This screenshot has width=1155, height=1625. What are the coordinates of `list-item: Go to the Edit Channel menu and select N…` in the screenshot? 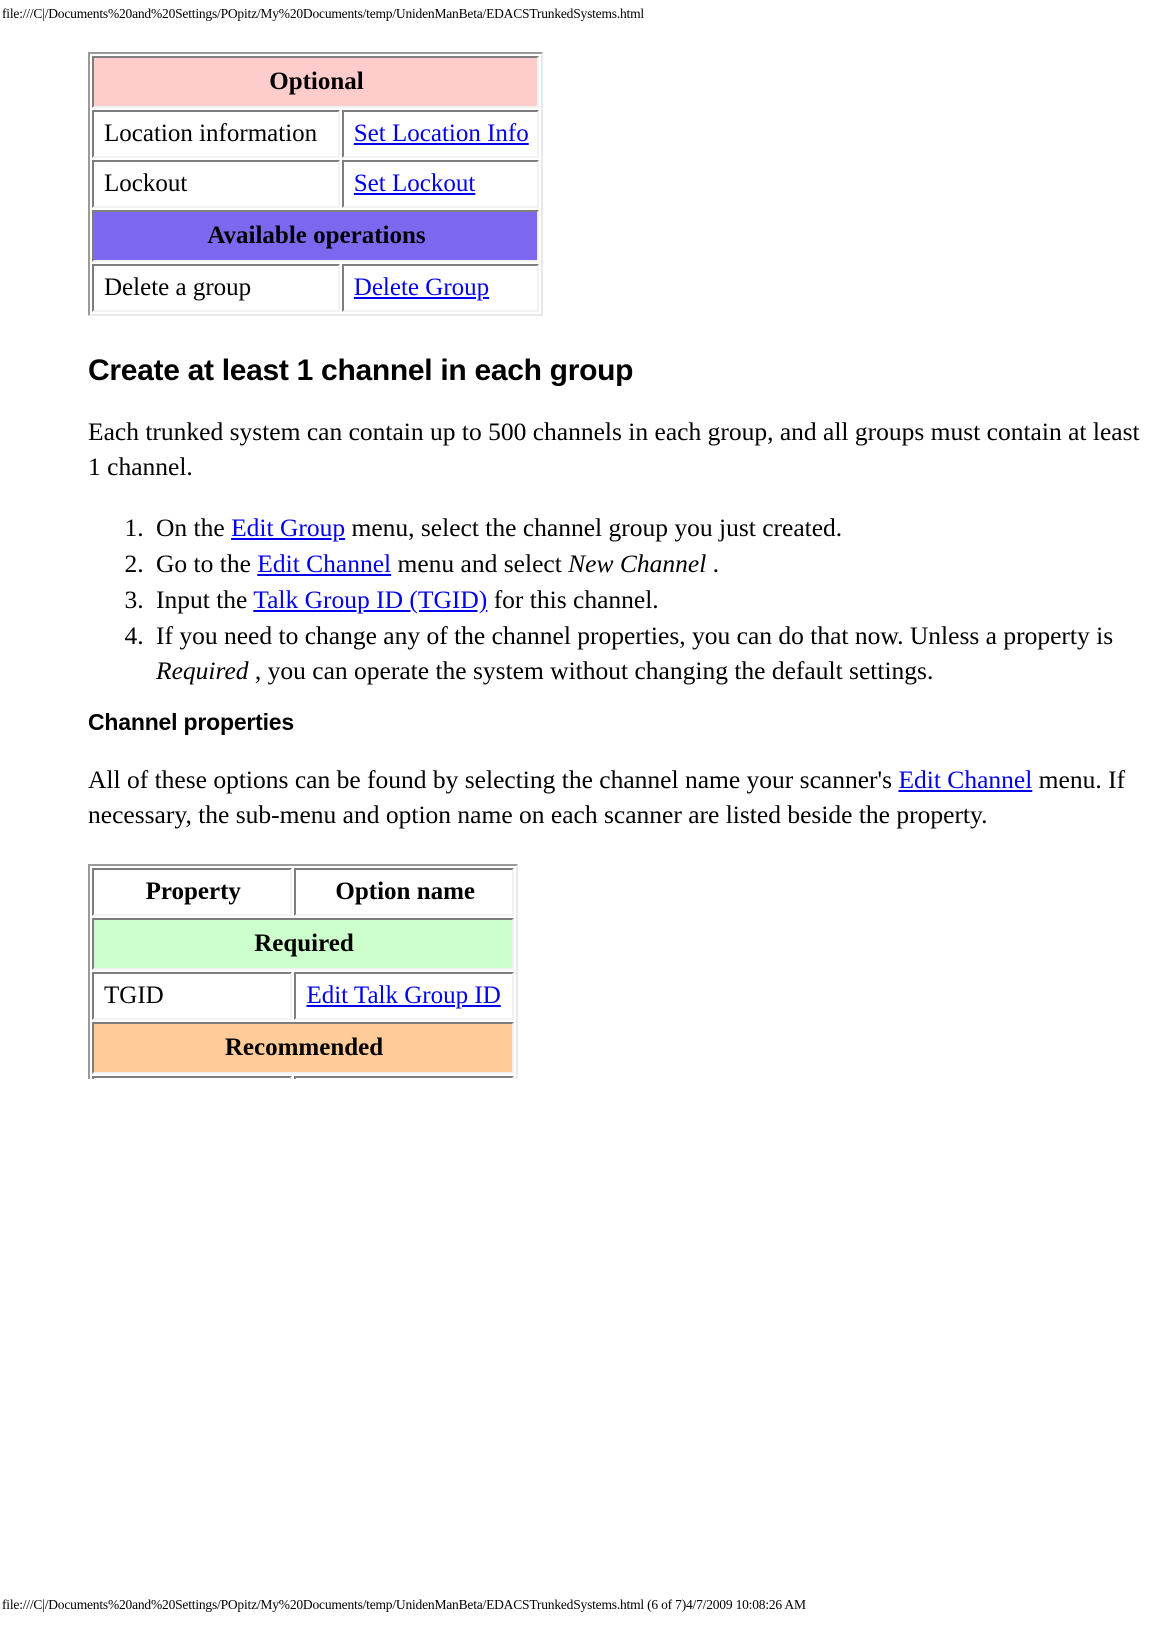 It's located at (649, 563).